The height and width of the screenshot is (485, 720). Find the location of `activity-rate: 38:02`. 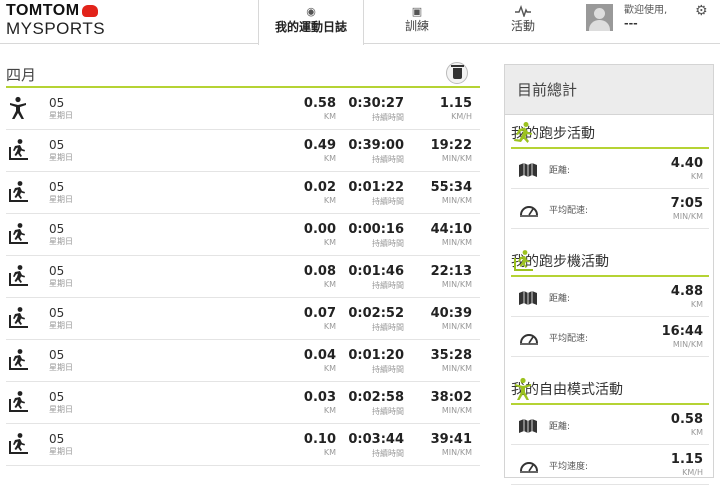

activity-rate: 38:02 is located at coordinates (451, 397).